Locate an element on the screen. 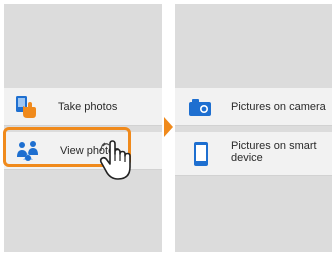 This screenshot has width=332, height=253. arrow-right-icon is located at coordinates (168, 127).